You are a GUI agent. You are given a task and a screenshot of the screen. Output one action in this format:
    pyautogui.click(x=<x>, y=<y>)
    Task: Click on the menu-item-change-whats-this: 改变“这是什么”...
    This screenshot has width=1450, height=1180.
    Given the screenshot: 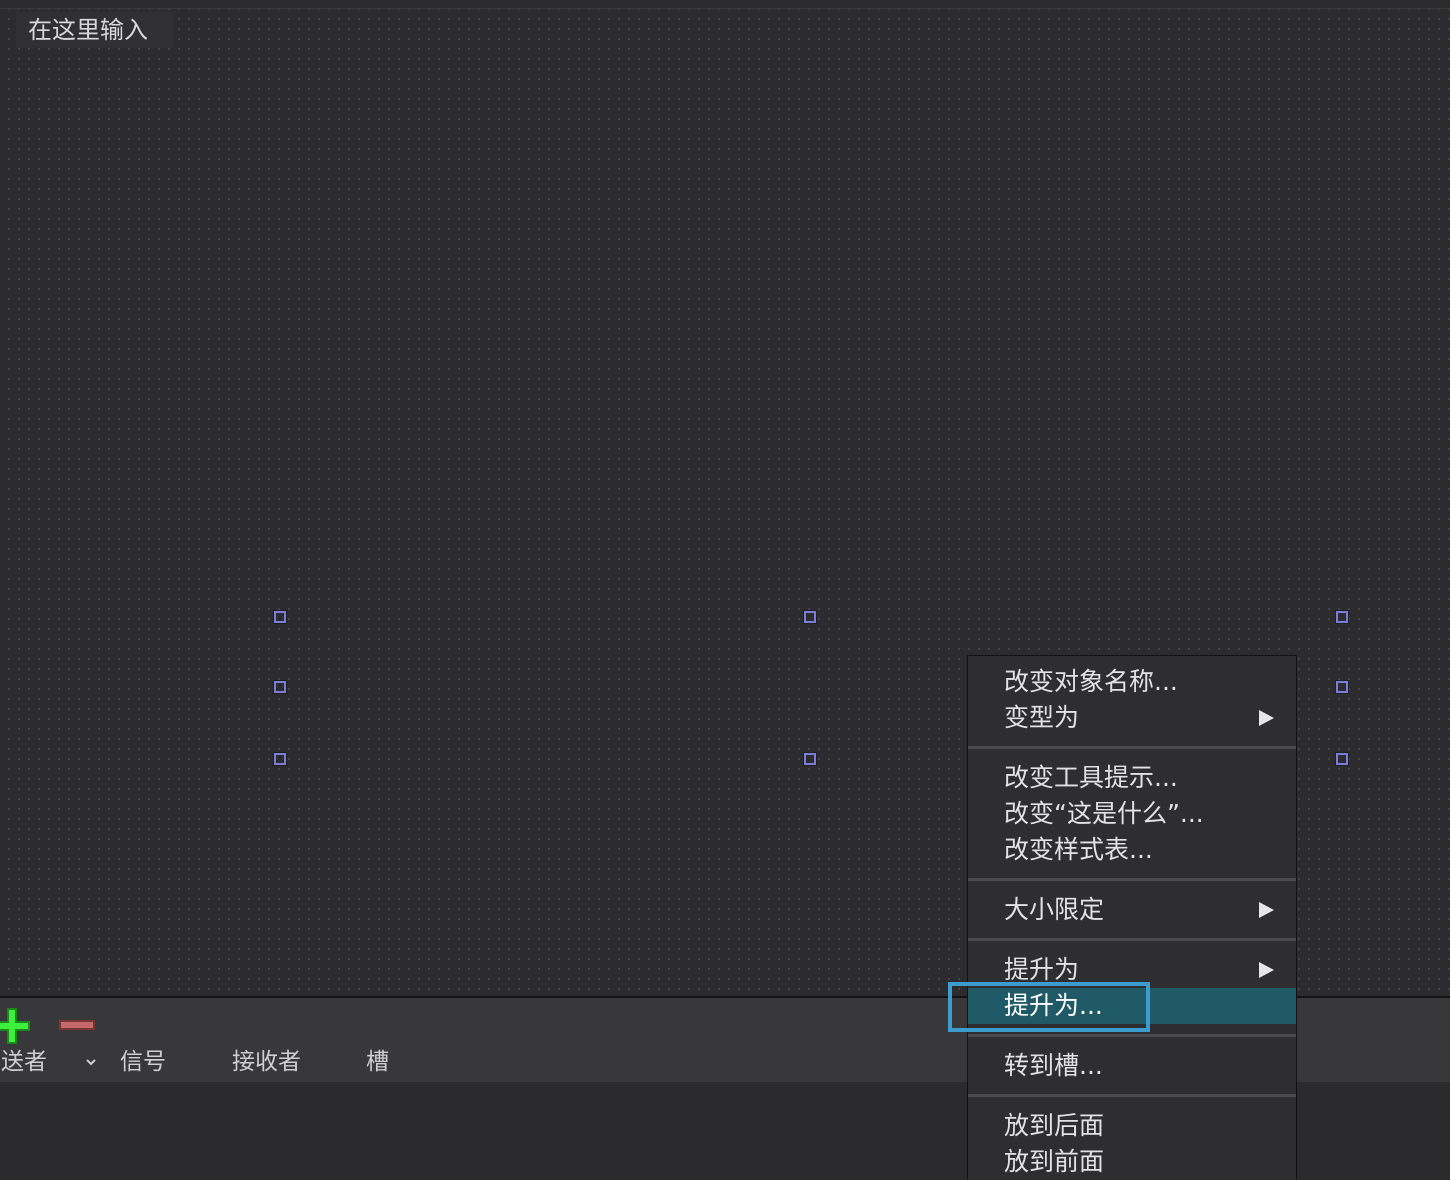 What is the action you would take?
    pyautogui.click(x=1132, y=814)
    